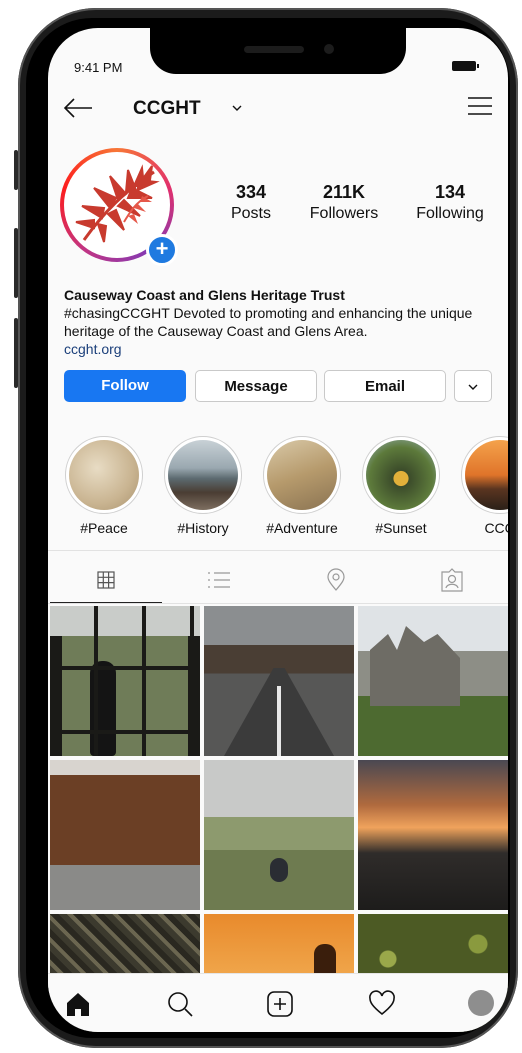  What do you see at coordinates (344, 213) in the screenshot?
I see `followers-label: Followers` at bounding box center [344, 213].